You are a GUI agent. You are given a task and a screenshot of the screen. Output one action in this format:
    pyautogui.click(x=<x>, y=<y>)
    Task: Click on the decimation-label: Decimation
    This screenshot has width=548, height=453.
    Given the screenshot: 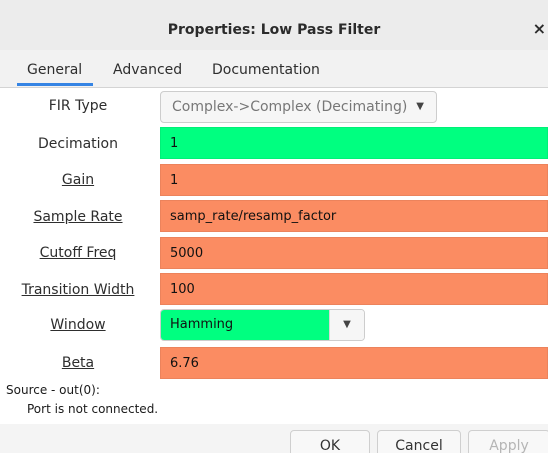 What is the action you would take?
    pyautogui.click(x=77, y=144)
    